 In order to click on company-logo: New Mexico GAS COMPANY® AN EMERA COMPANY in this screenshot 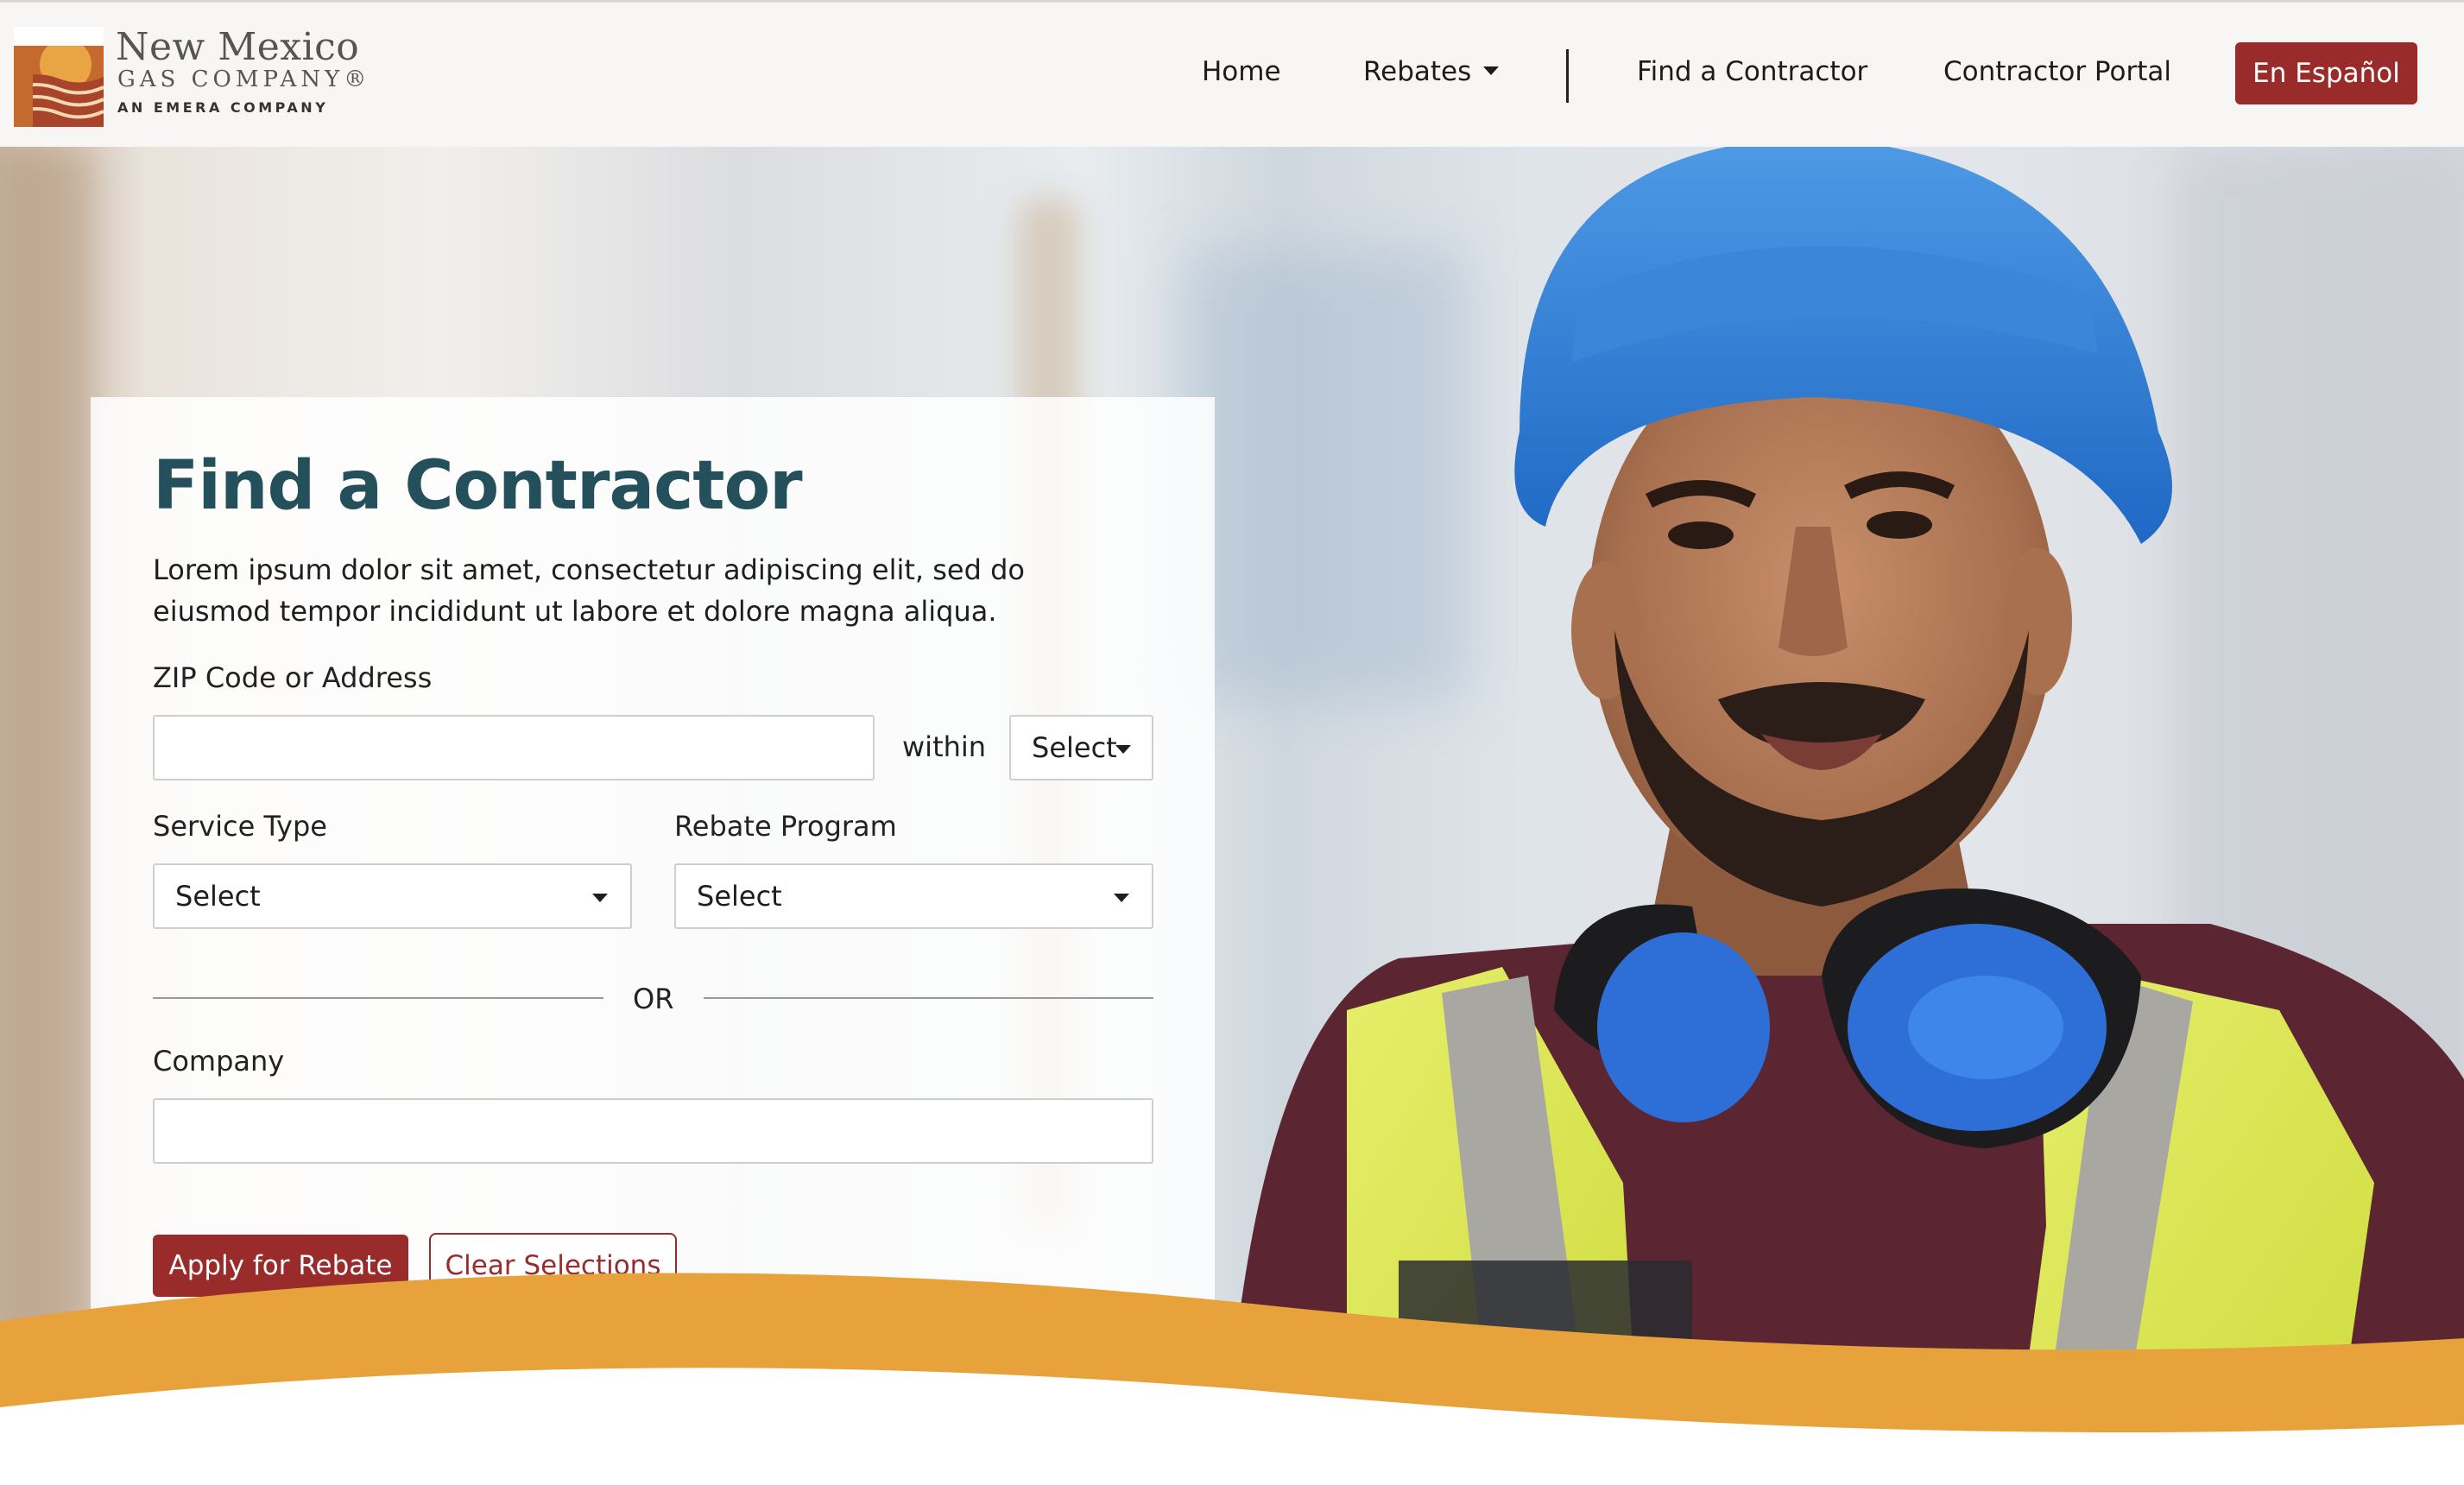, I will do `click(190, 77)`.